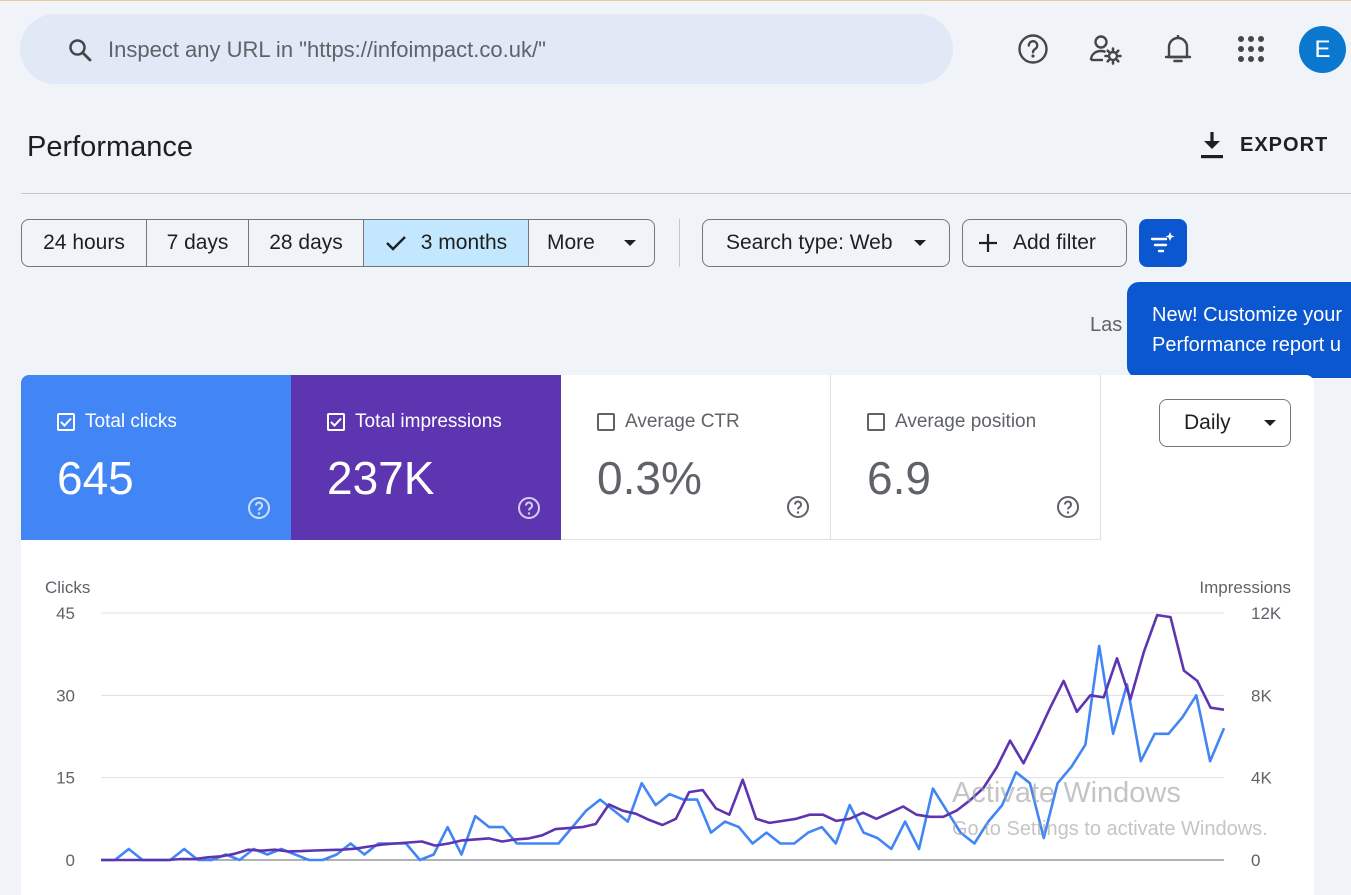 This screenshot has height=895, width=1351. What do you see at coordinates (110, 147) in the screenshot?
I see `page-title: Performance` at bounding box center [110, 147].